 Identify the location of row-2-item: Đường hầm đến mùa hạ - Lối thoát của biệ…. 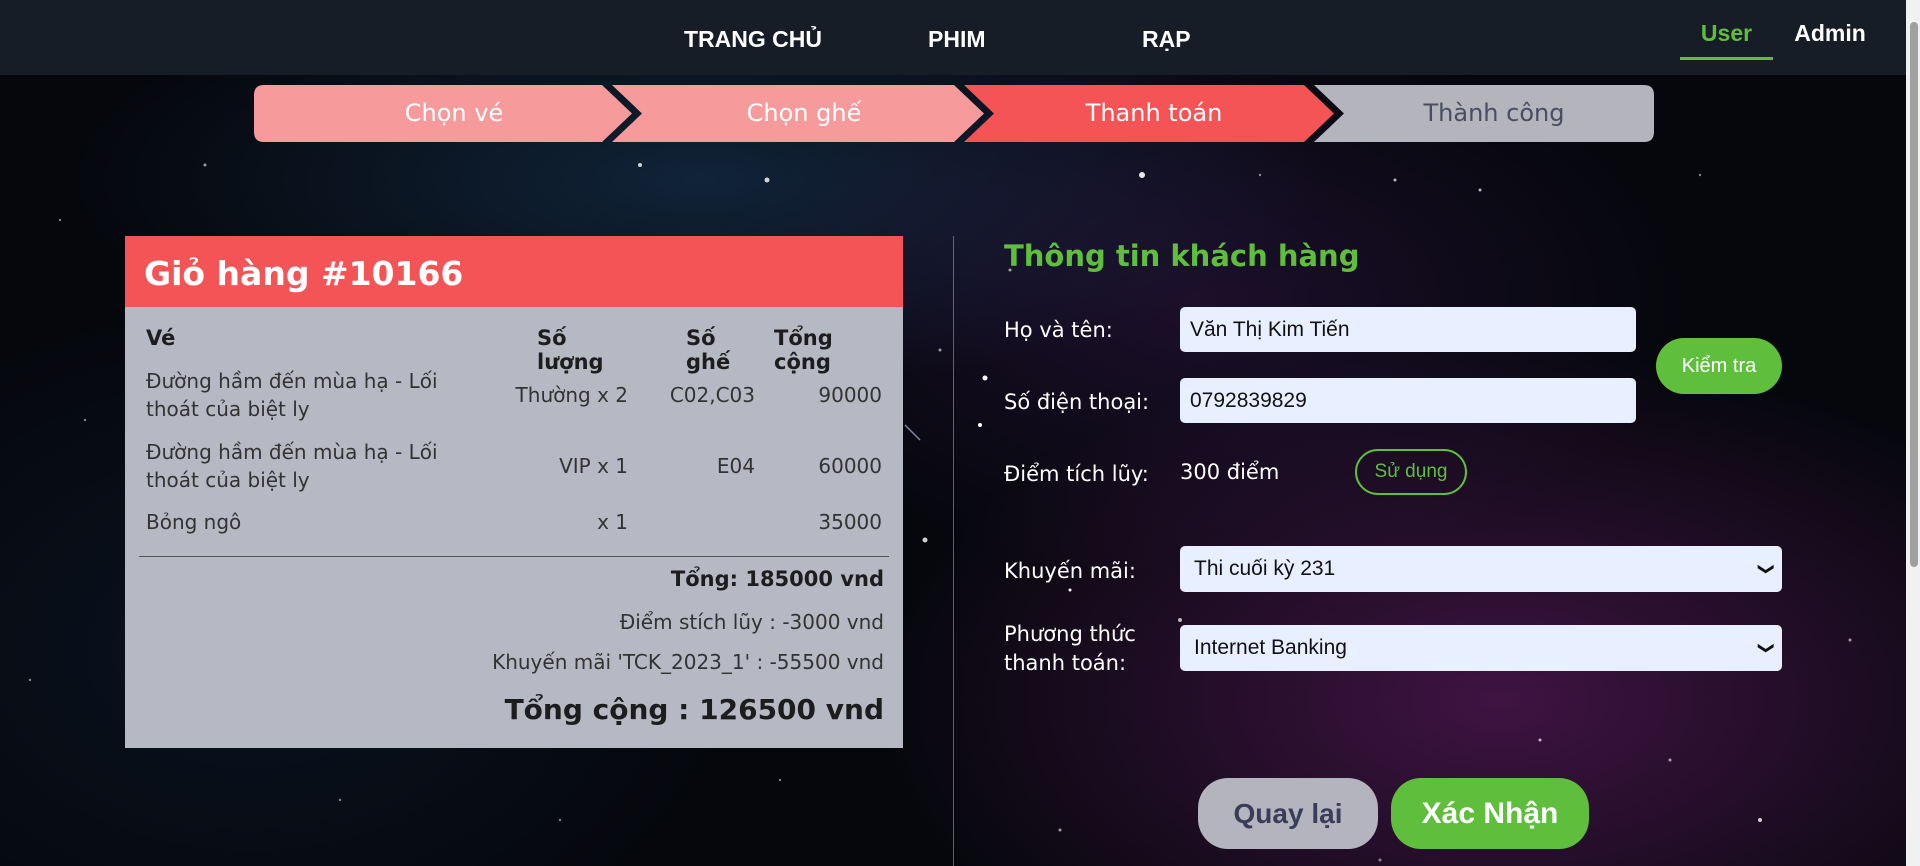
(292, 466).